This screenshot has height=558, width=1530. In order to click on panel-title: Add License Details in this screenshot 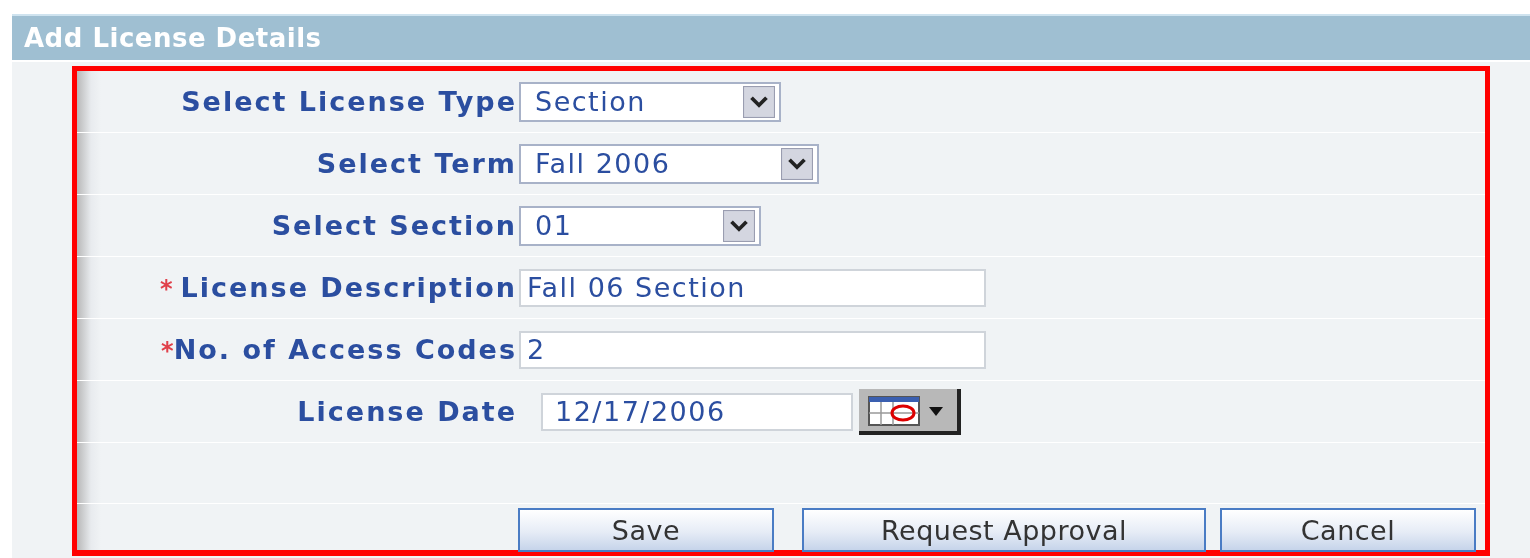, I will do `click(173, 38)`.